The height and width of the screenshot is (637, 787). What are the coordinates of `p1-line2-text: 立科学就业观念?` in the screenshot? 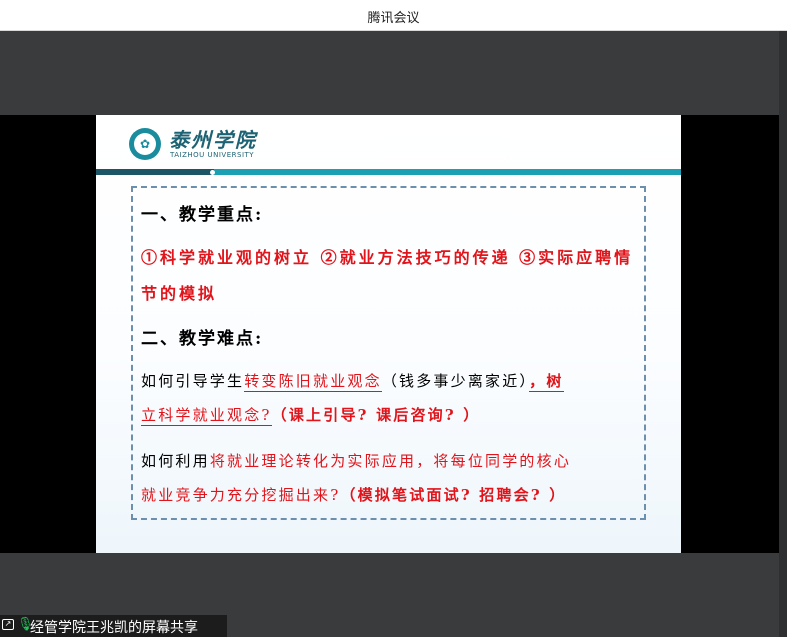 It's located at (206, 416).